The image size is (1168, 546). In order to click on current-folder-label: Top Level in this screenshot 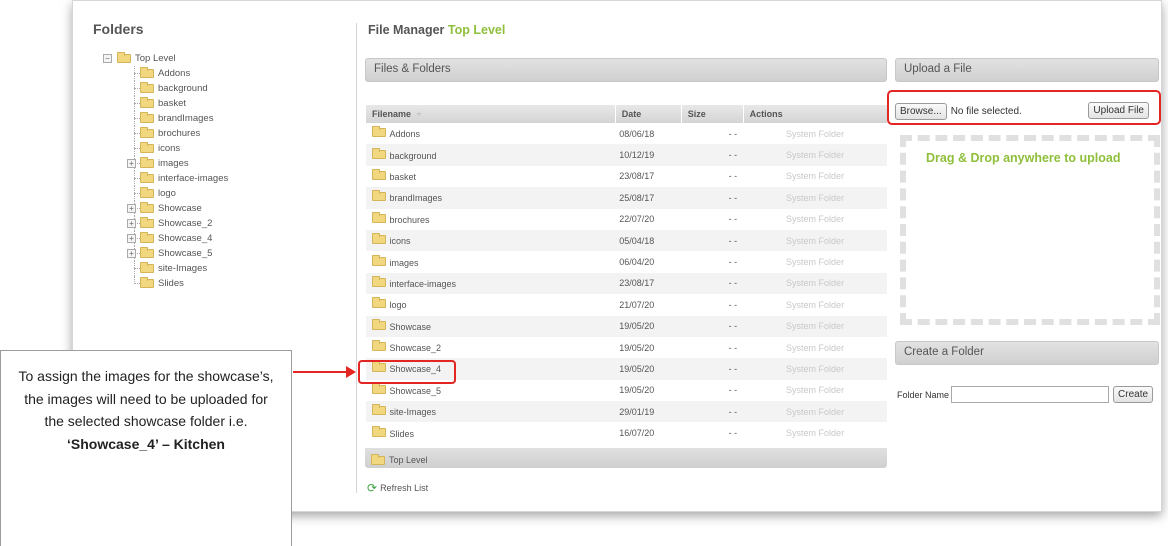, I will do `click(476, 30)`.